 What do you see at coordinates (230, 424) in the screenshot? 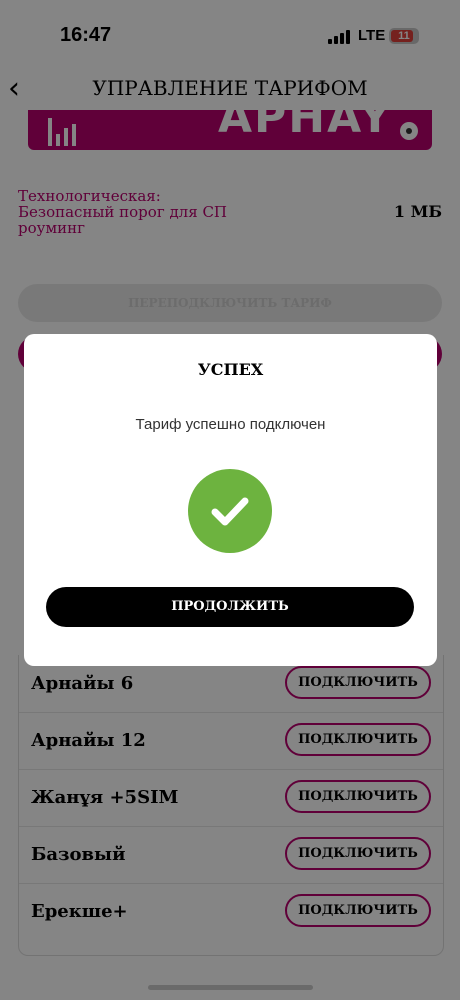
I see `dialog-message: Тариф успешно подключен` at bounding box center [230, 424].